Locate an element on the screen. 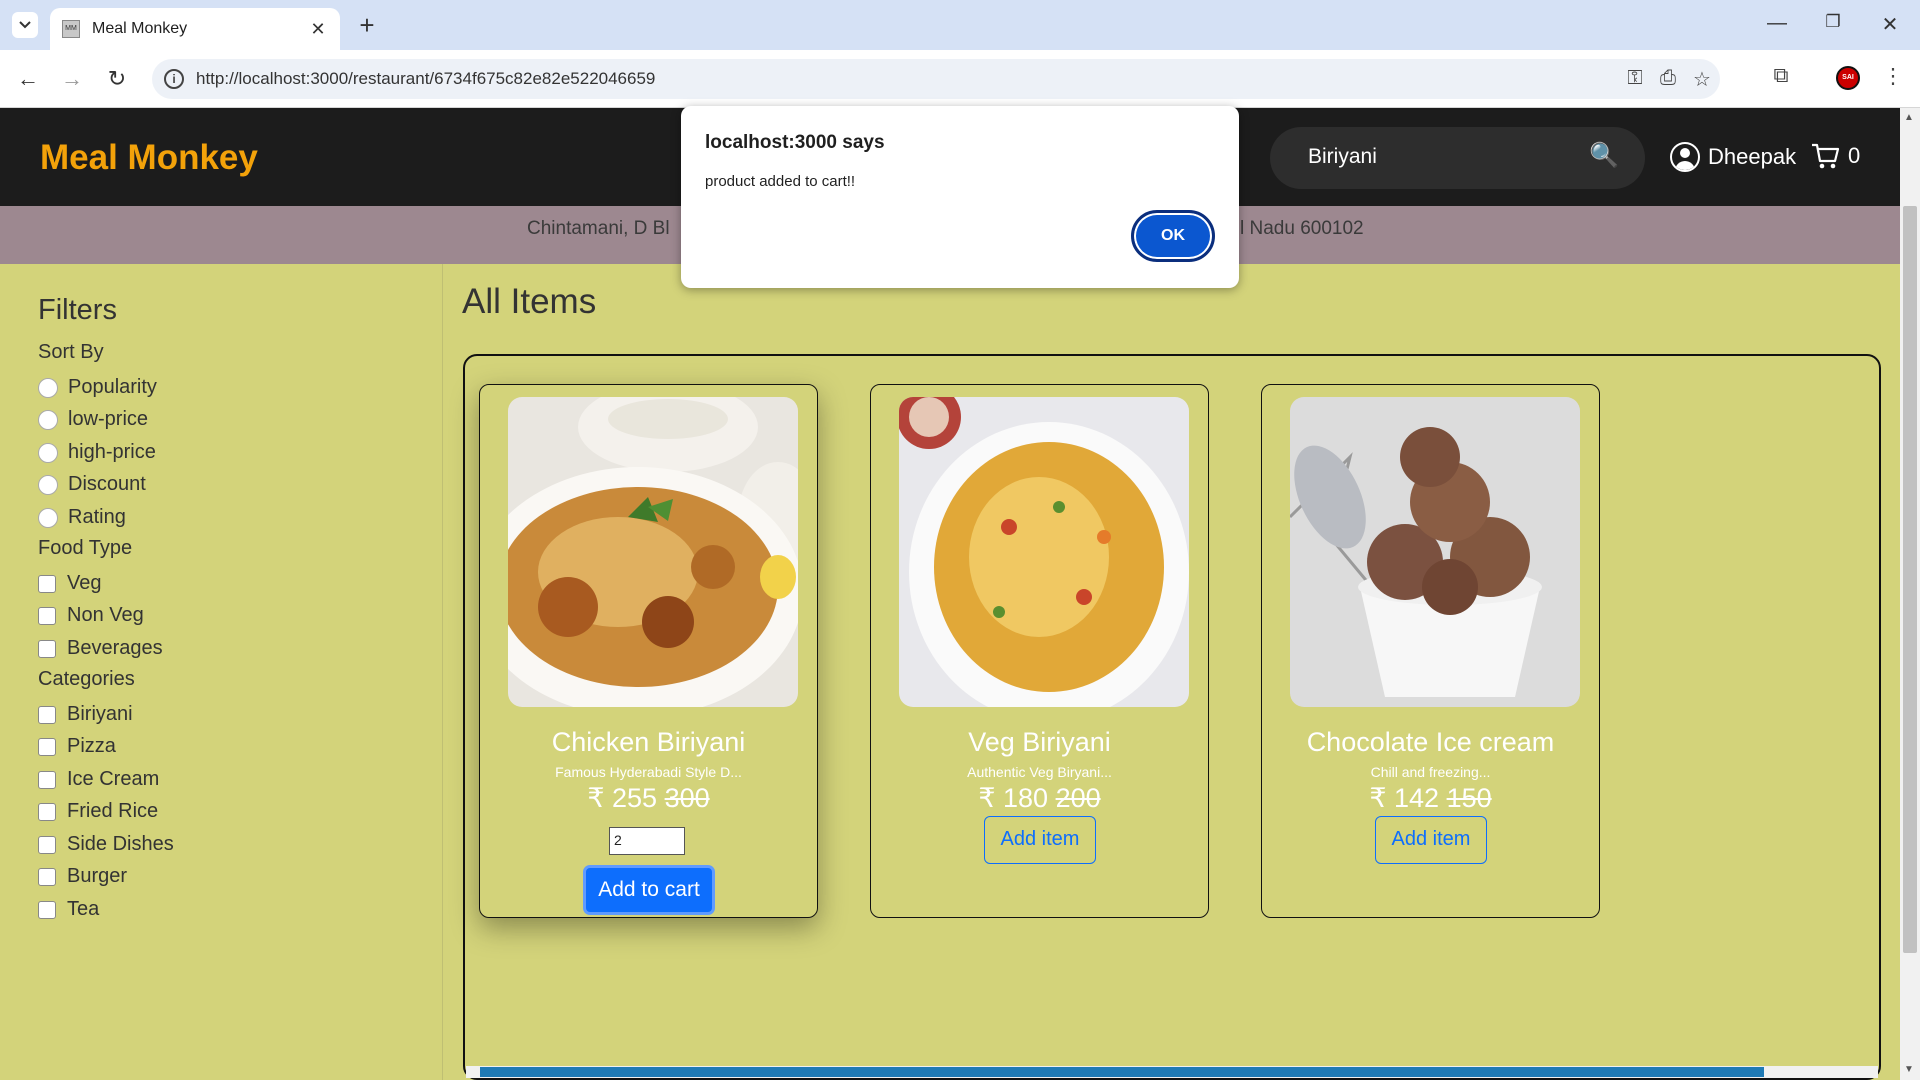 The image size is (1920, 1080). food-type-veg: Veg is located at coordinates (69, 583).